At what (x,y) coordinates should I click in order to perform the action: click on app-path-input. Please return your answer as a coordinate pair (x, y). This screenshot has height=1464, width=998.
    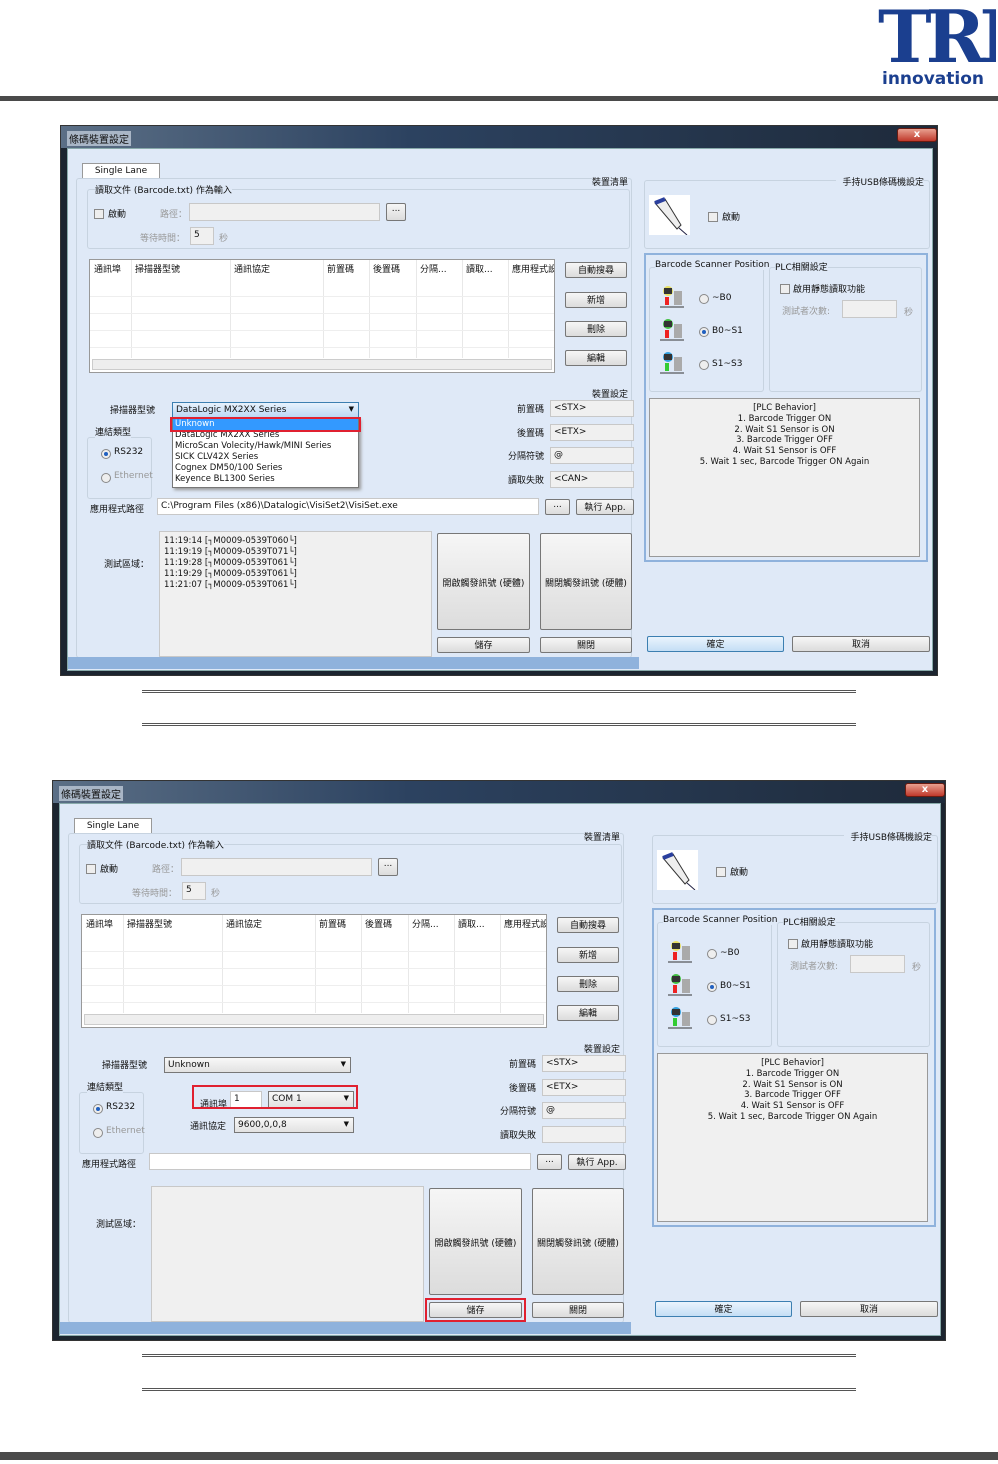
    Looking at the image, I should click on (340, 1161).